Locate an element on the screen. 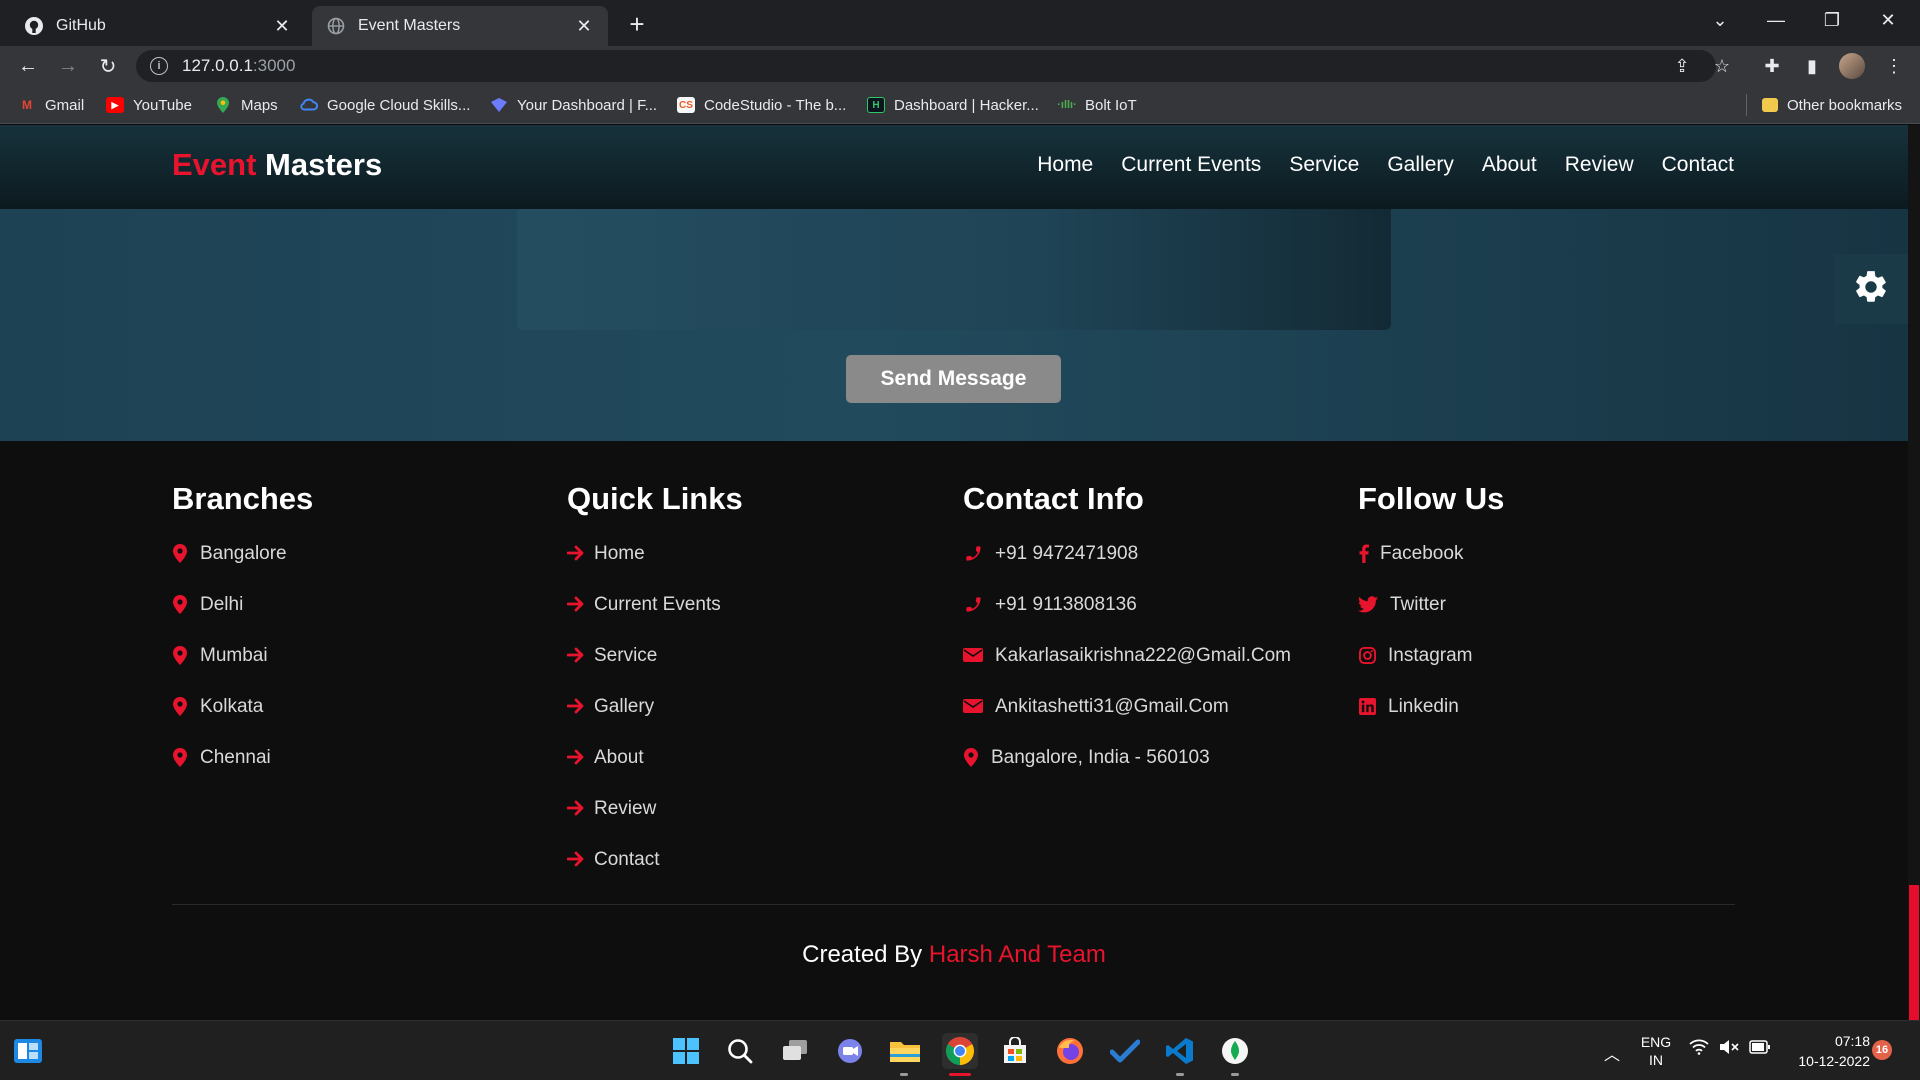  tab-search-icon: ⌄ is located at coordinates (1720, 20).